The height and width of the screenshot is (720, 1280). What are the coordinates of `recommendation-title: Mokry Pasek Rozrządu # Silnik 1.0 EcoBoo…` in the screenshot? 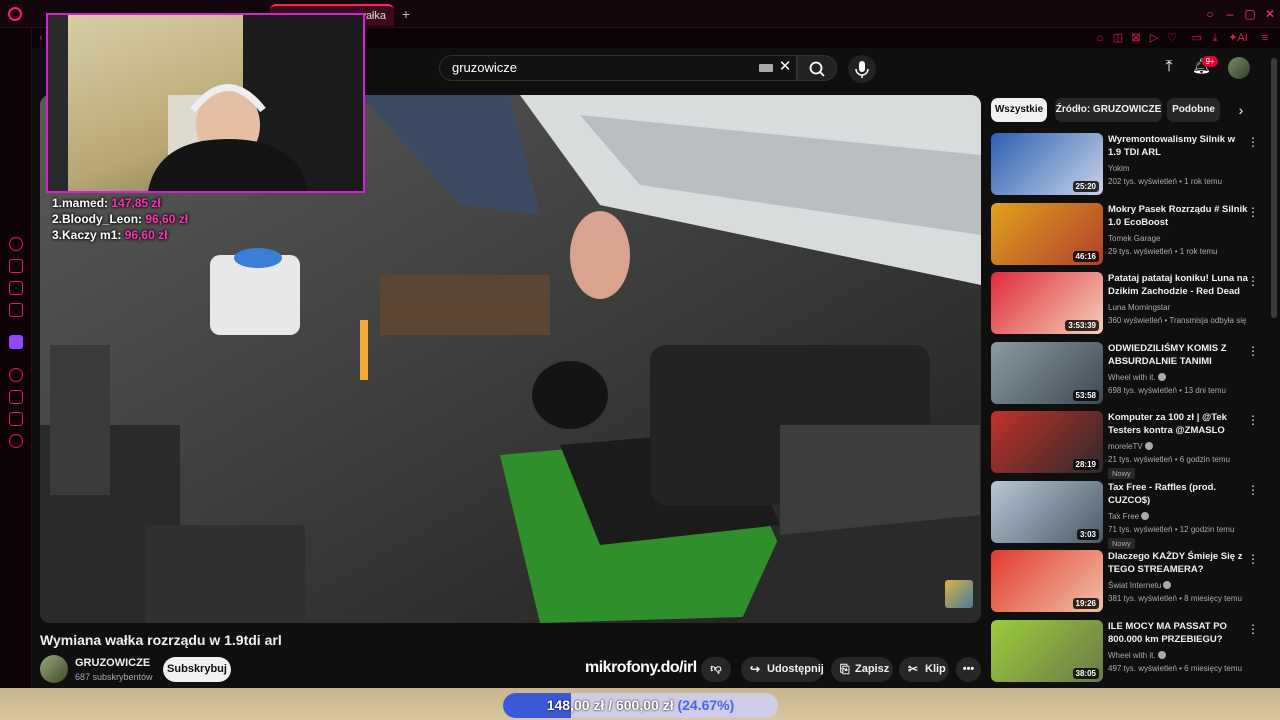 It's located at (1178, 216).